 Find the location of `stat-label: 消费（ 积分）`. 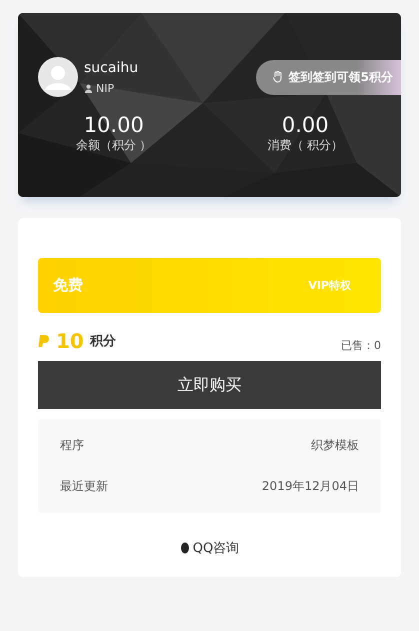

stat-label: 消费（ 积分） is located at coordinates (305, 145).